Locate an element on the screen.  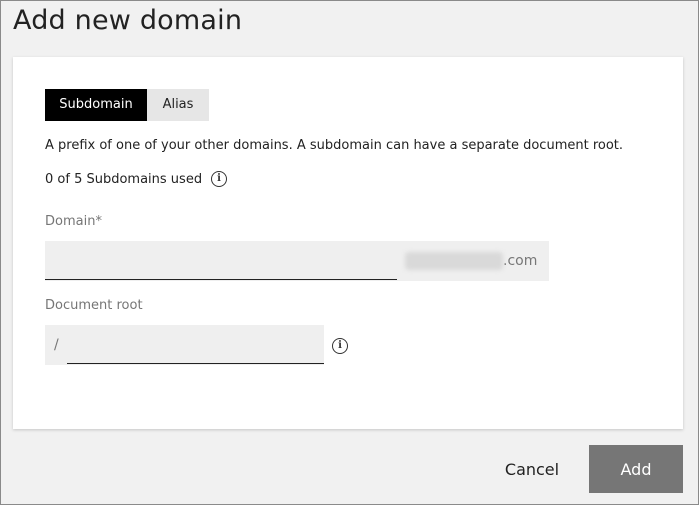
document-root-info-icon: i is located at coordinates (340, 346).